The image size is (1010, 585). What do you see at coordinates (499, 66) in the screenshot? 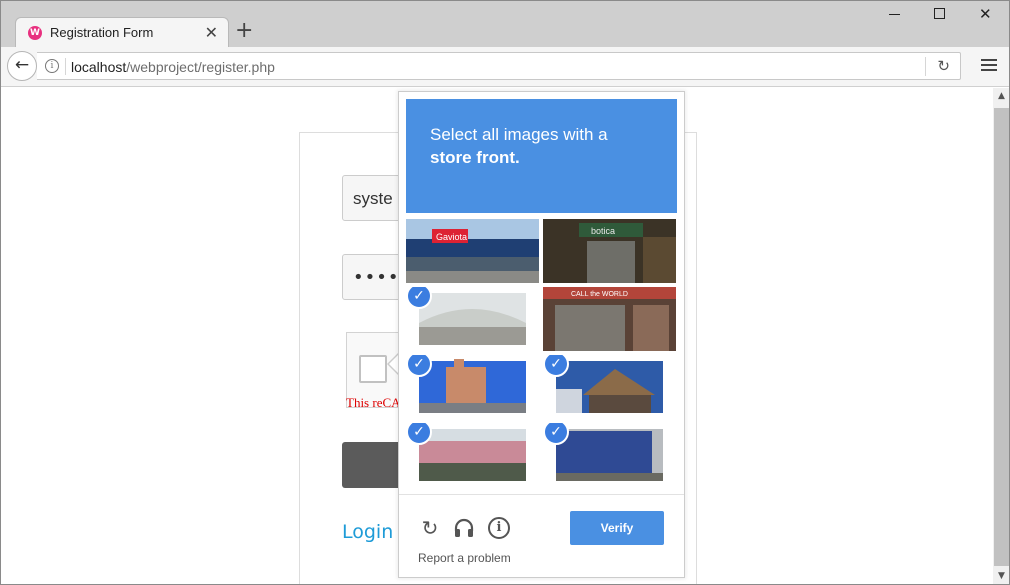
I see `url-bar: i localhost/webproject/register.php ↻` at bounding box center [499, 66].